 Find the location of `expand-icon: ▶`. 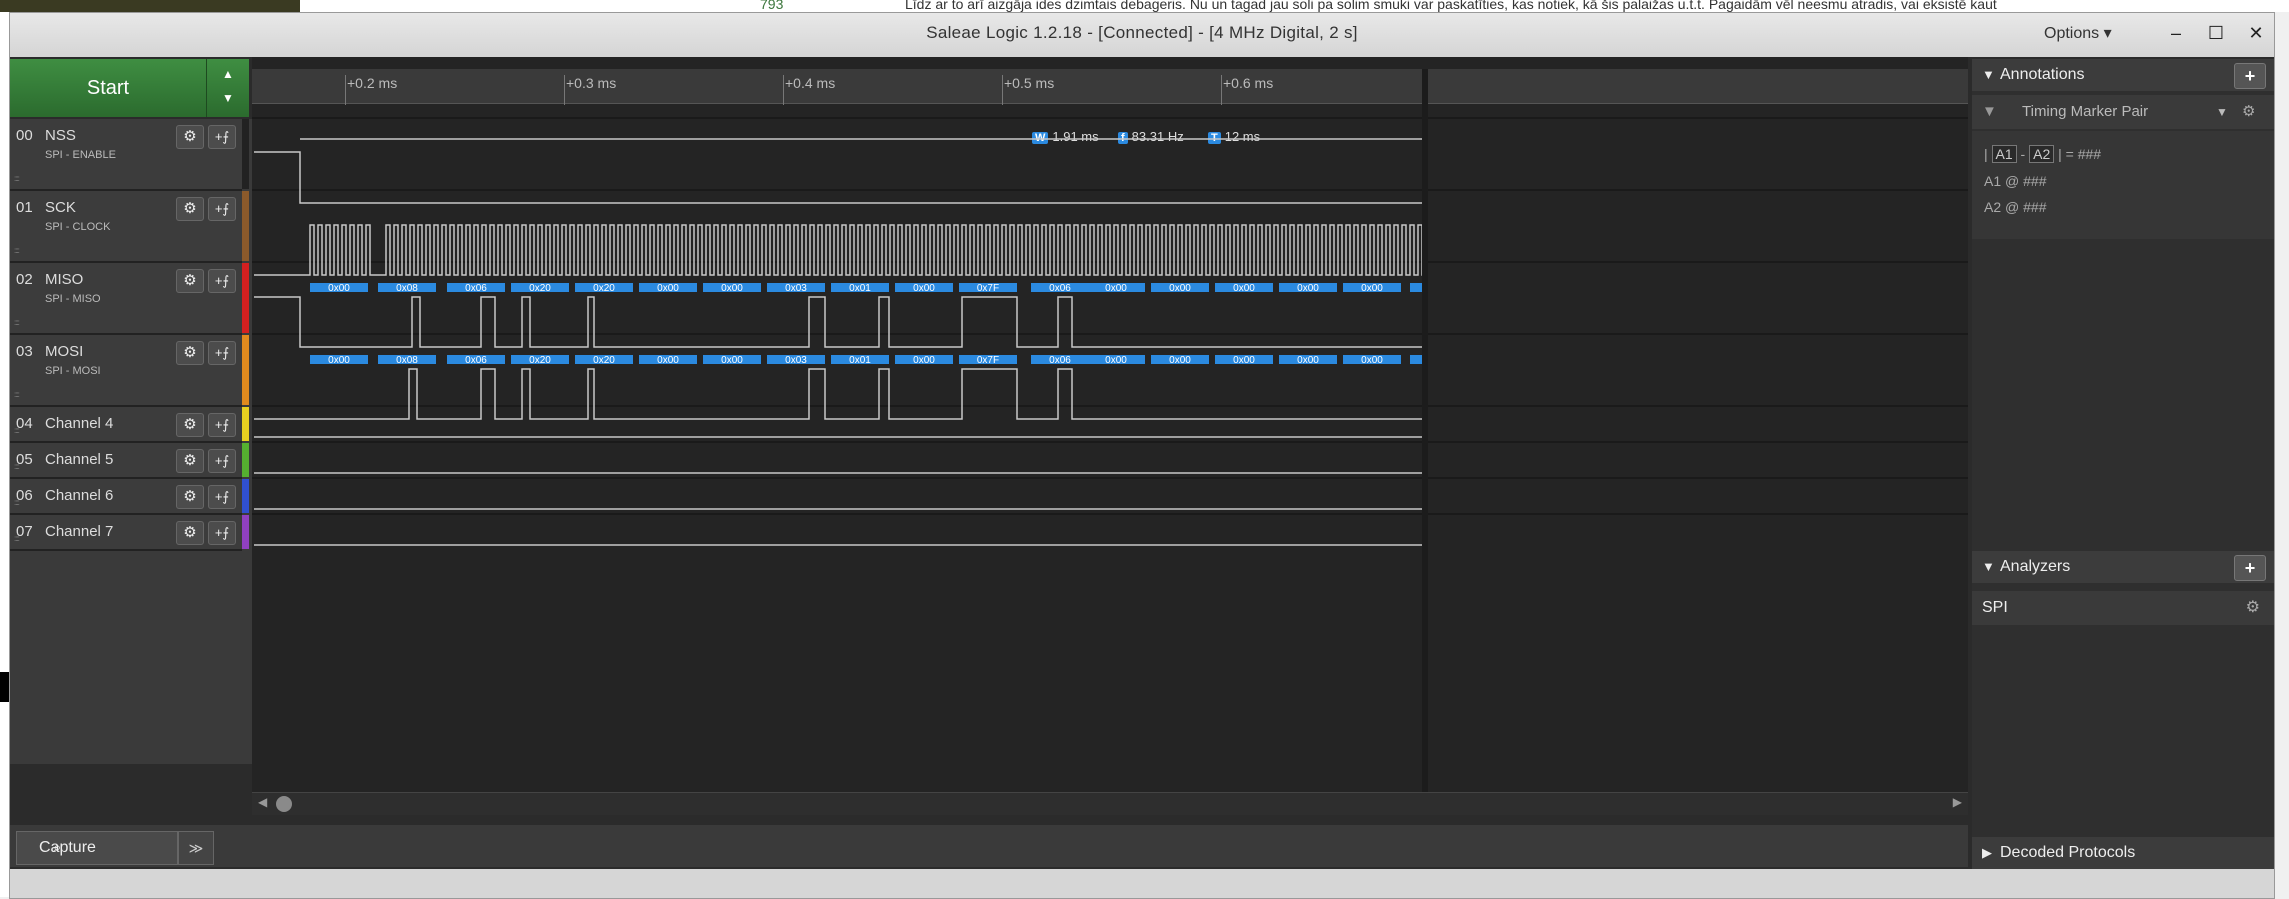

expand-icon: ▶ is located at coordinates (1987, 853).